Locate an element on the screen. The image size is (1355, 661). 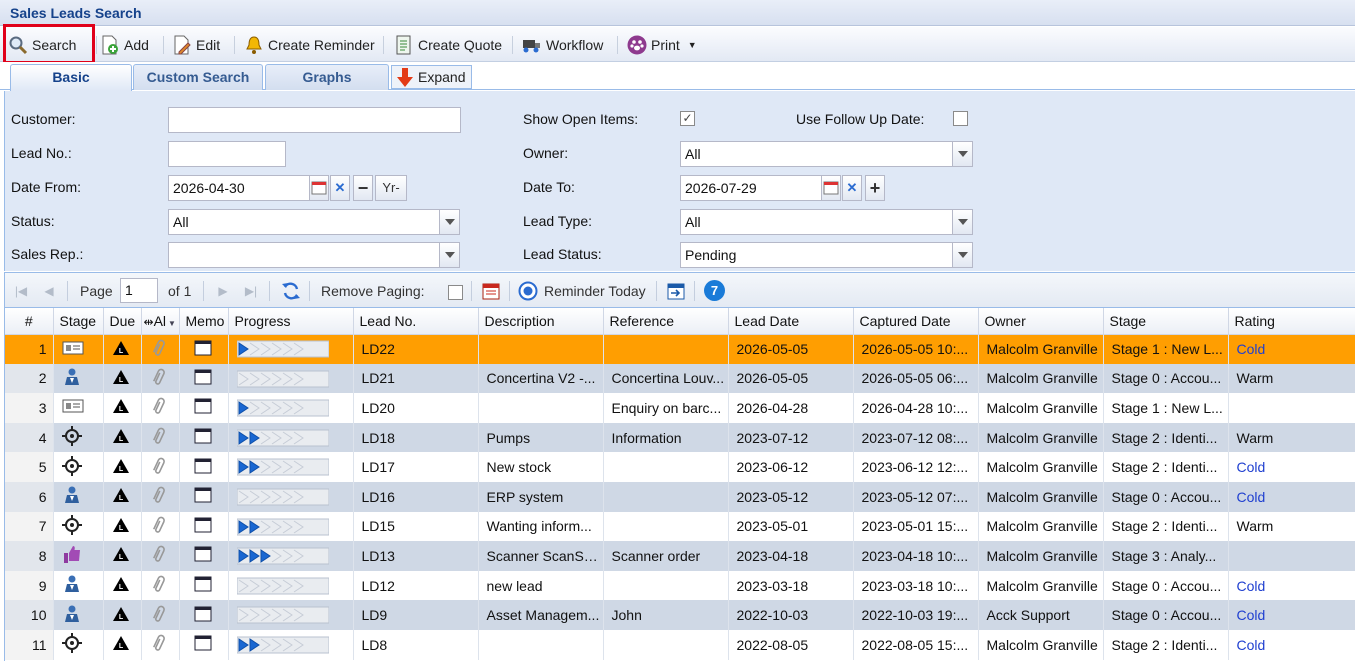
last-page-icon: ▶| is located at coordinates (251, 291).